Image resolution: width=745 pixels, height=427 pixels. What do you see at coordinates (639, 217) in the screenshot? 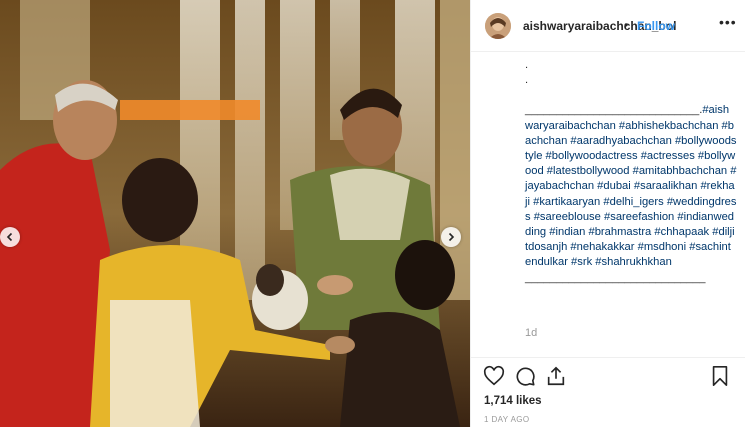
I see `hashtag-link: #sareefashion` at bounding box center [639, 217].